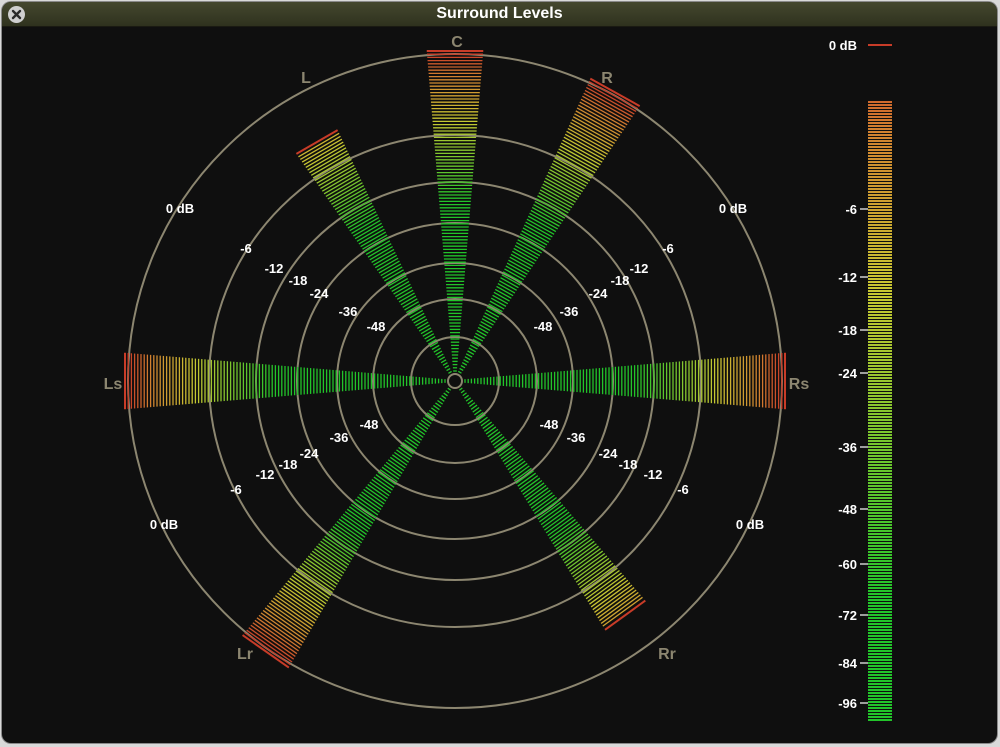 This screenshot has height=747, width=1000. I want to click on bar-scale-label: 0 dB, so click(843, 45).